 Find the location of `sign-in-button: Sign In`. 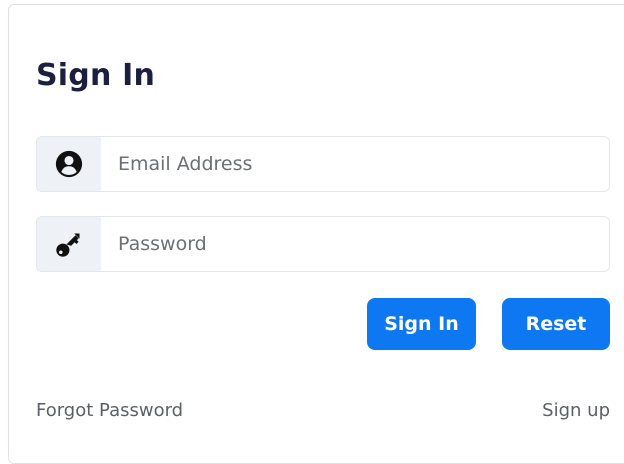

sign-in-button: Sign In is located at coordinates (421, 324).